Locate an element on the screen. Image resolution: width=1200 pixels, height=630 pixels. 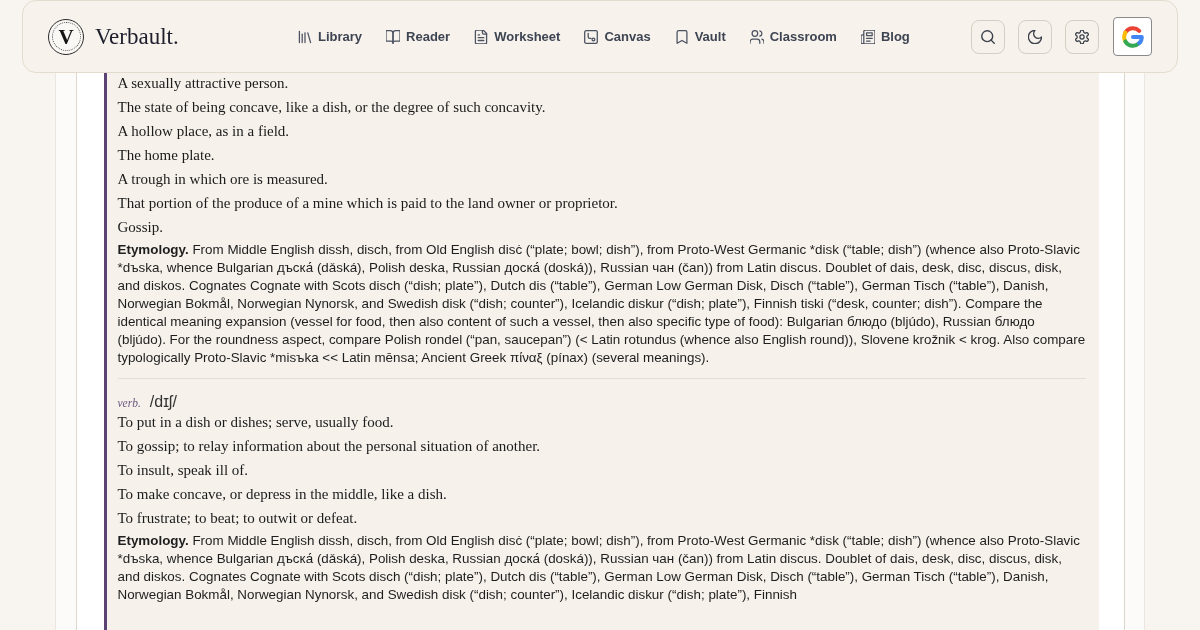
settings-icon is located at coordinates (1082, 36).